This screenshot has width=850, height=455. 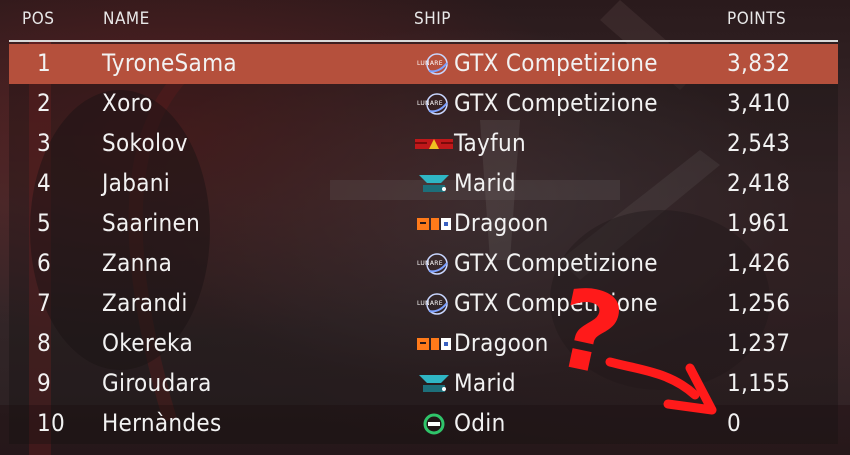 I want to click on row-player-name: Jabani, so click(x=136, y=183).